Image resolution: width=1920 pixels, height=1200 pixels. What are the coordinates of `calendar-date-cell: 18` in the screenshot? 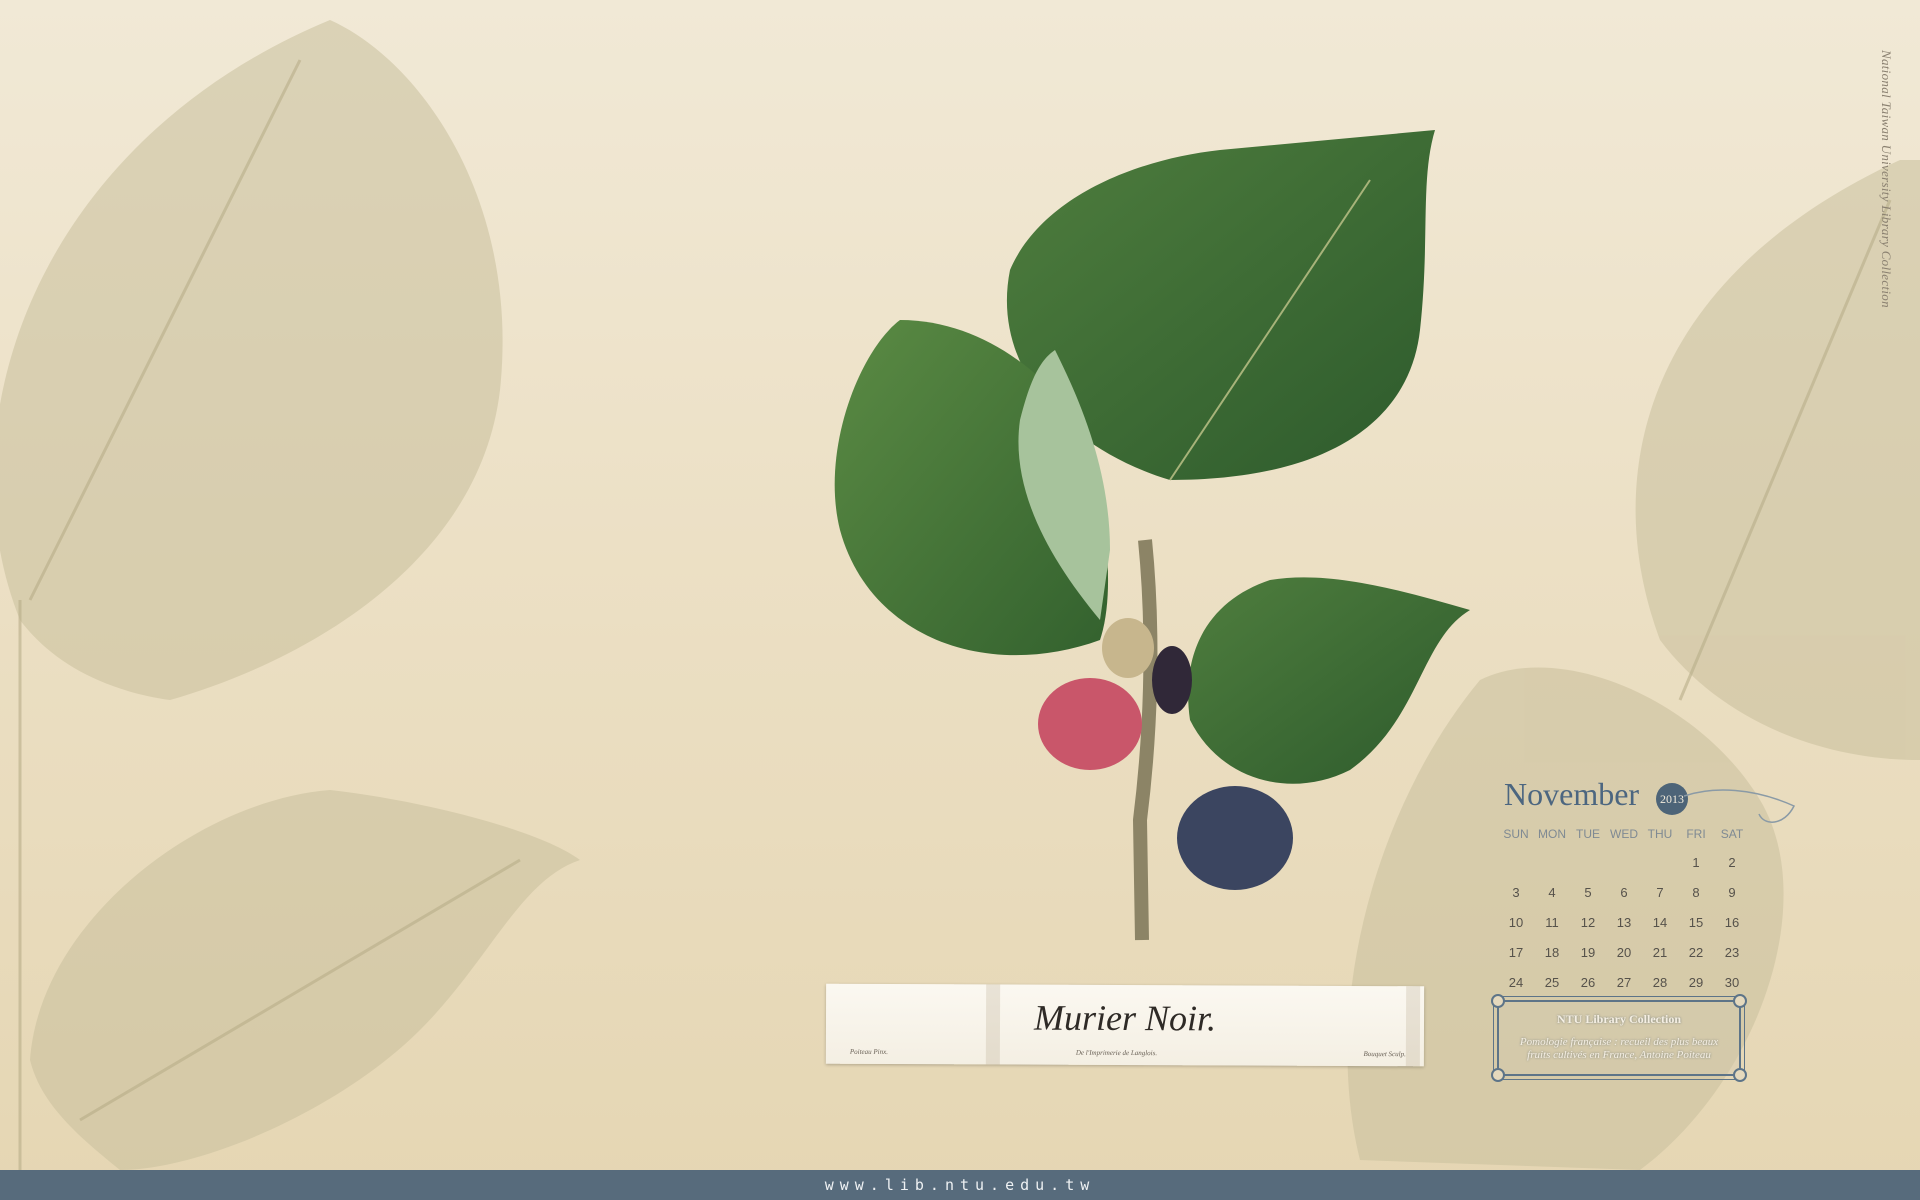 It's located at (1552, 952).